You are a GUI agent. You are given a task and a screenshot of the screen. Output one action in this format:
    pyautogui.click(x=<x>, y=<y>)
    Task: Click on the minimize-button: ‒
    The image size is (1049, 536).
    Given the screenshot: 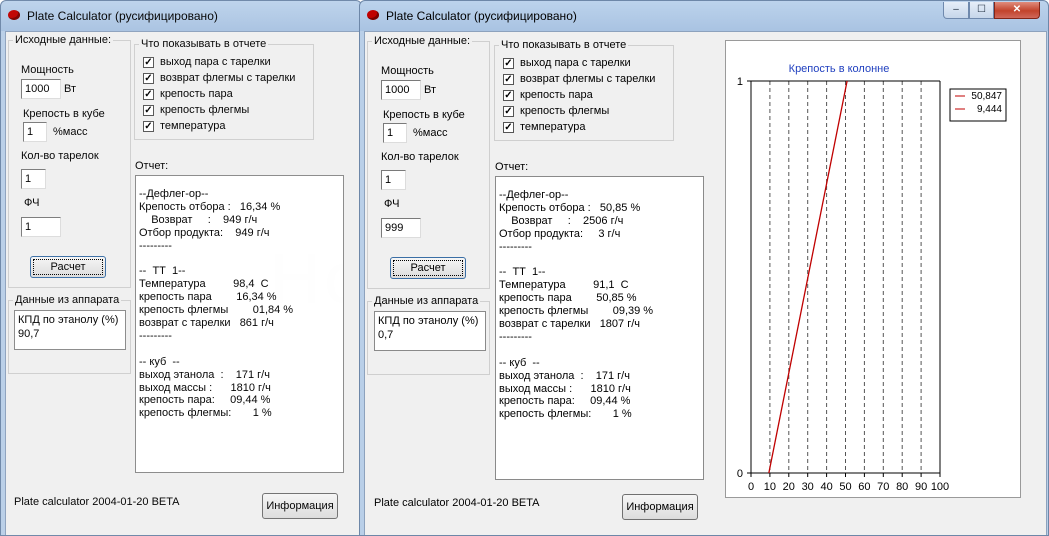 What is the action you would take?
    pyautogui.click(x=956, y=10)
    